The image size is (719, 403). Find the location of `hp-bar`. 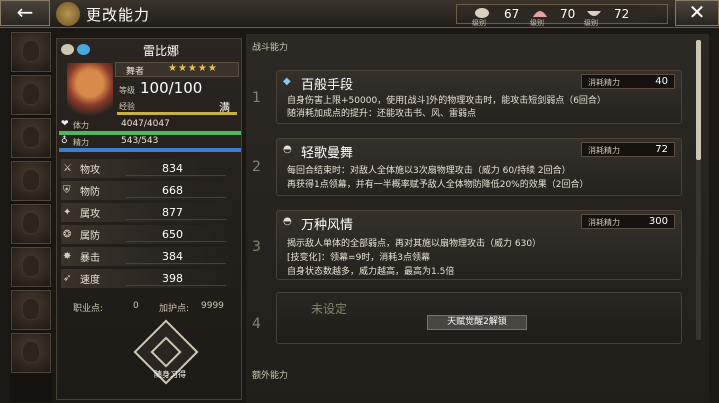

hp-bar is located at coordinates (150, 133).